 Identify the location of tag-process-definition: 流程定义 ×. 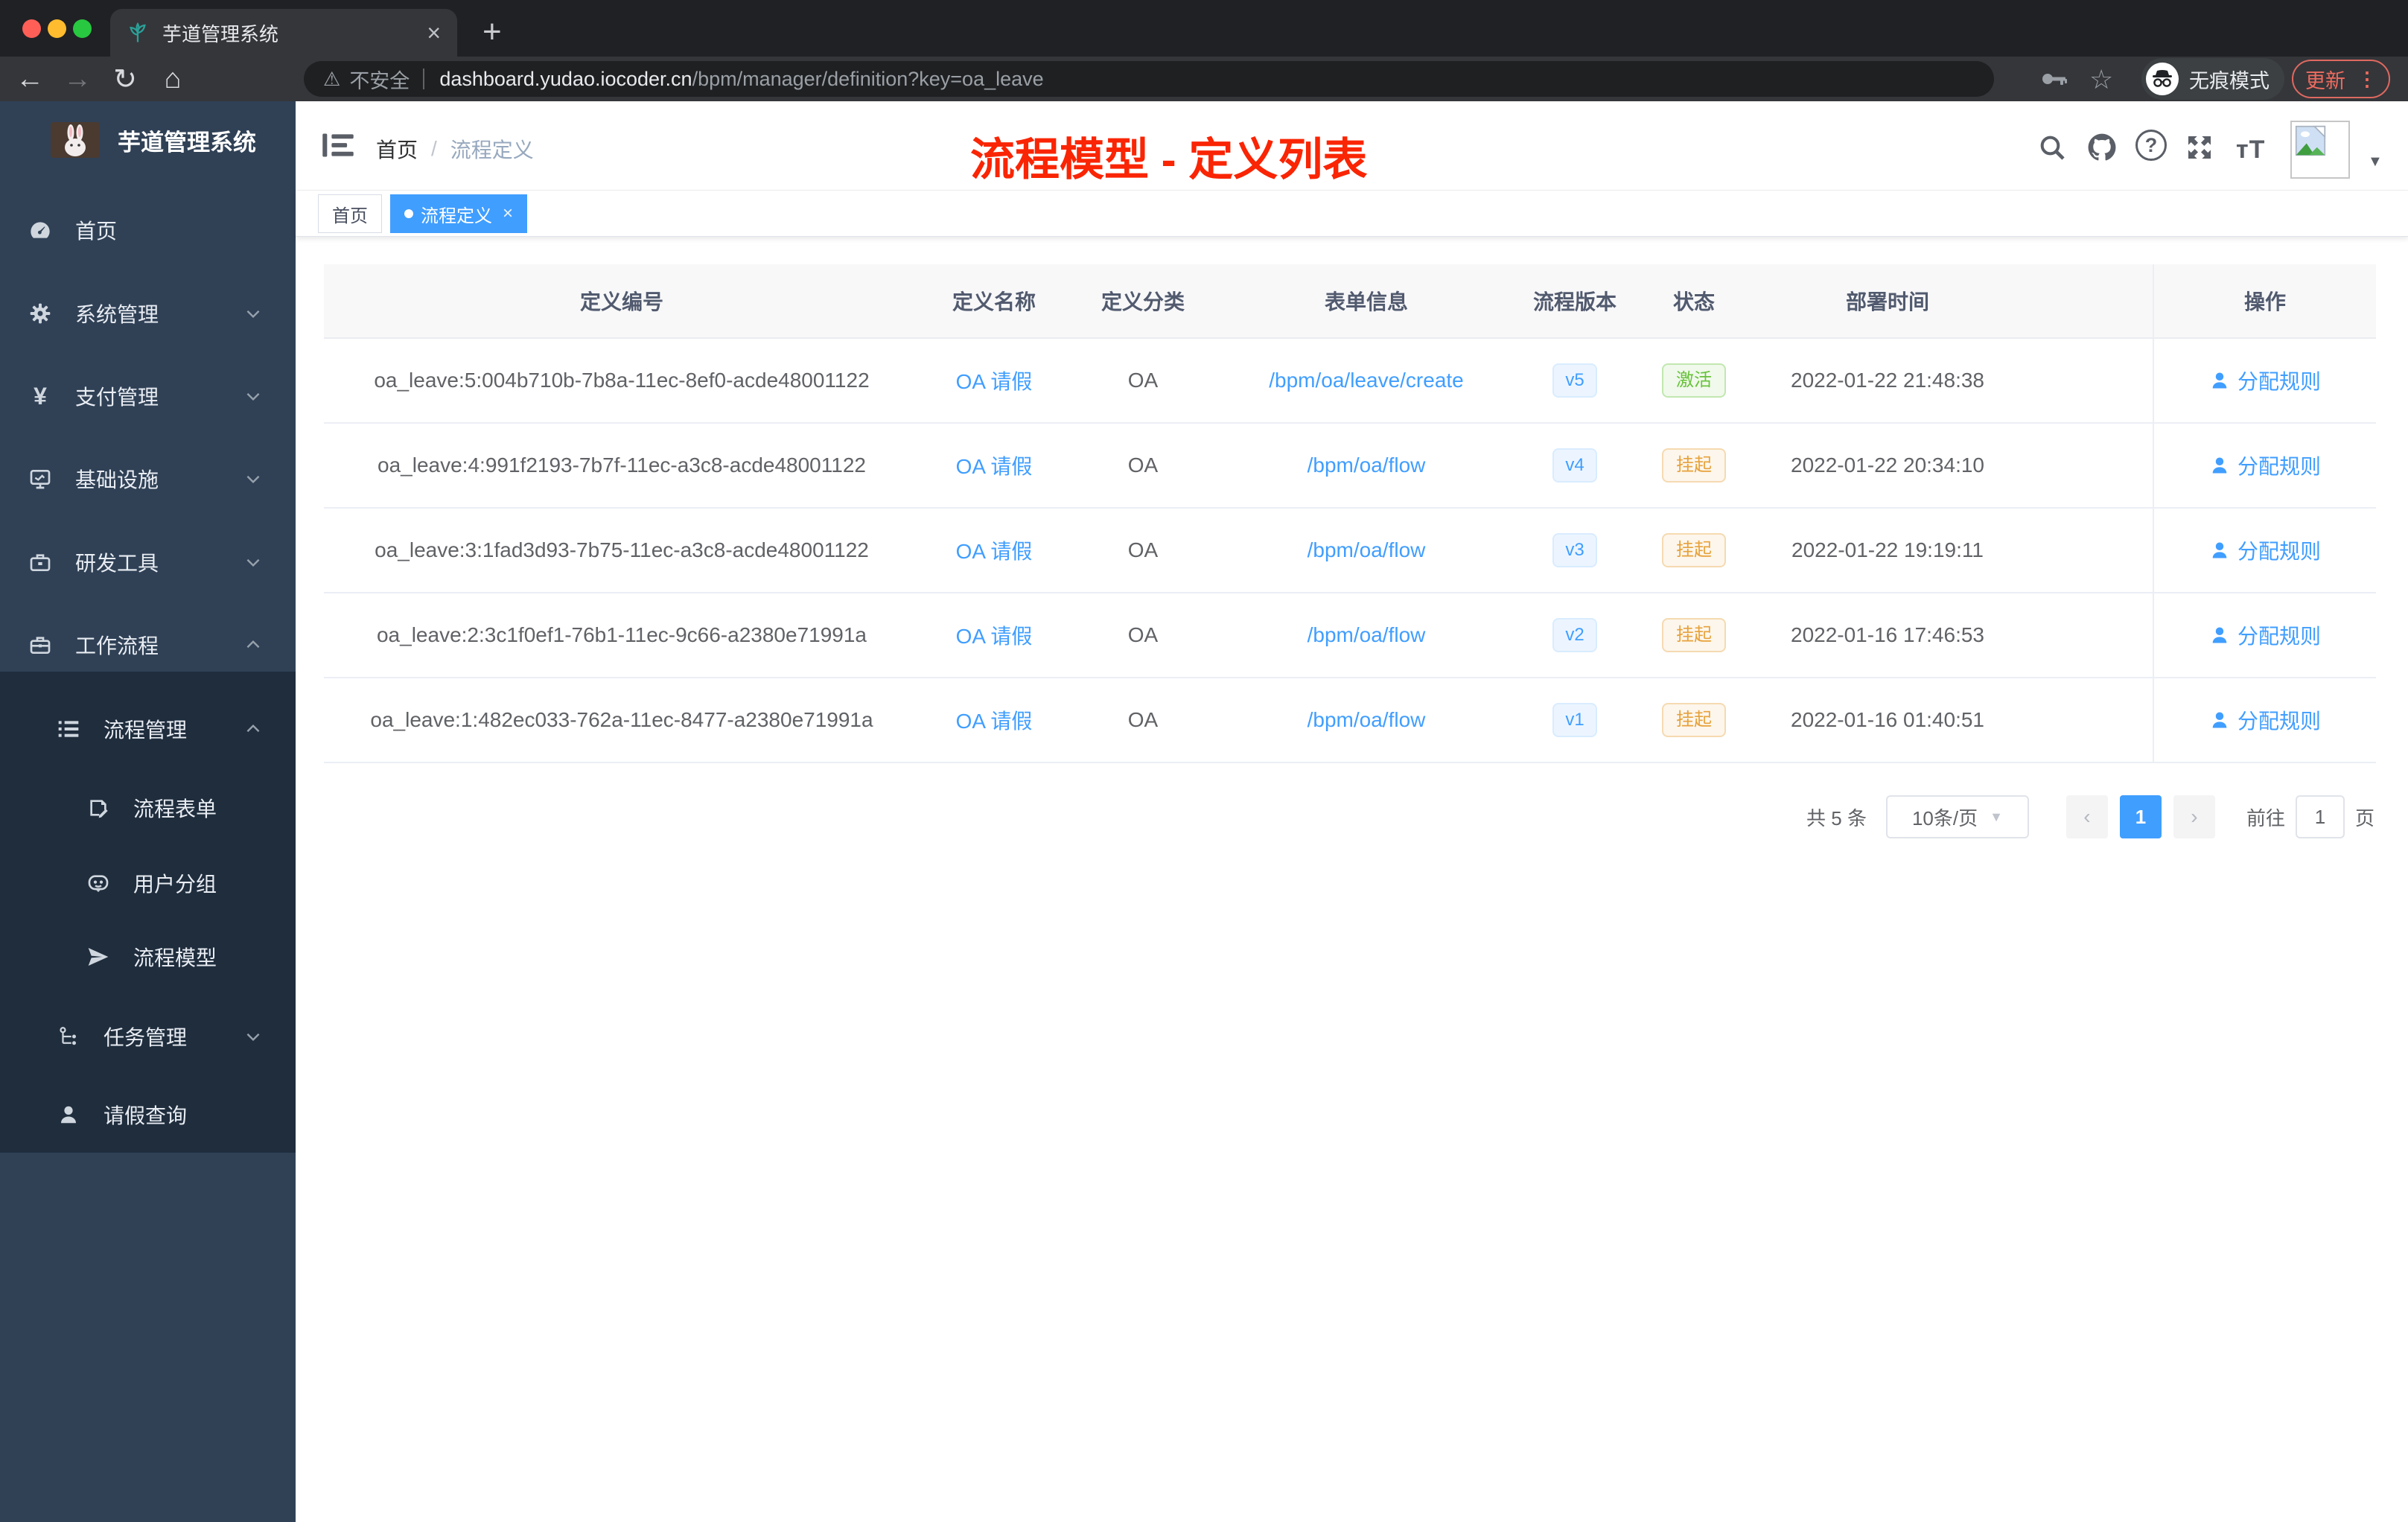
(459, 214).